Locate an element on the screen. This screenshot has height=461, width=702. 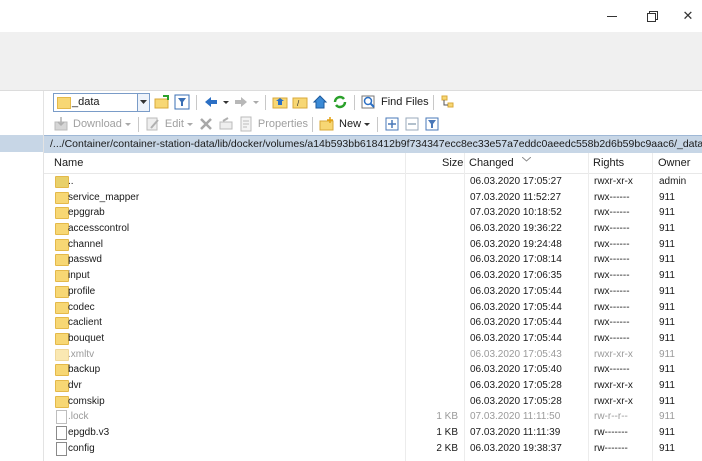
column-header-changed: Changed is located at coordinates (491, 163).